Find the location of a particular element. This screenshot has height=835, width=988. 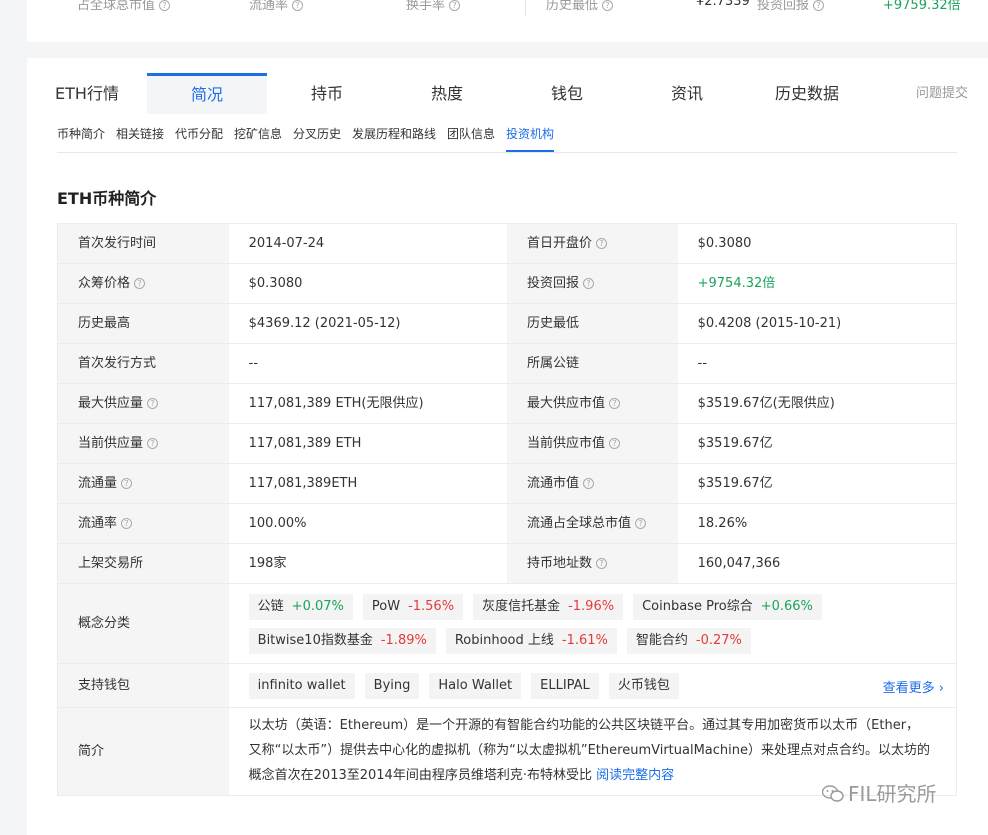

wallet-chip: Bying is located at coordinates (392, 686).